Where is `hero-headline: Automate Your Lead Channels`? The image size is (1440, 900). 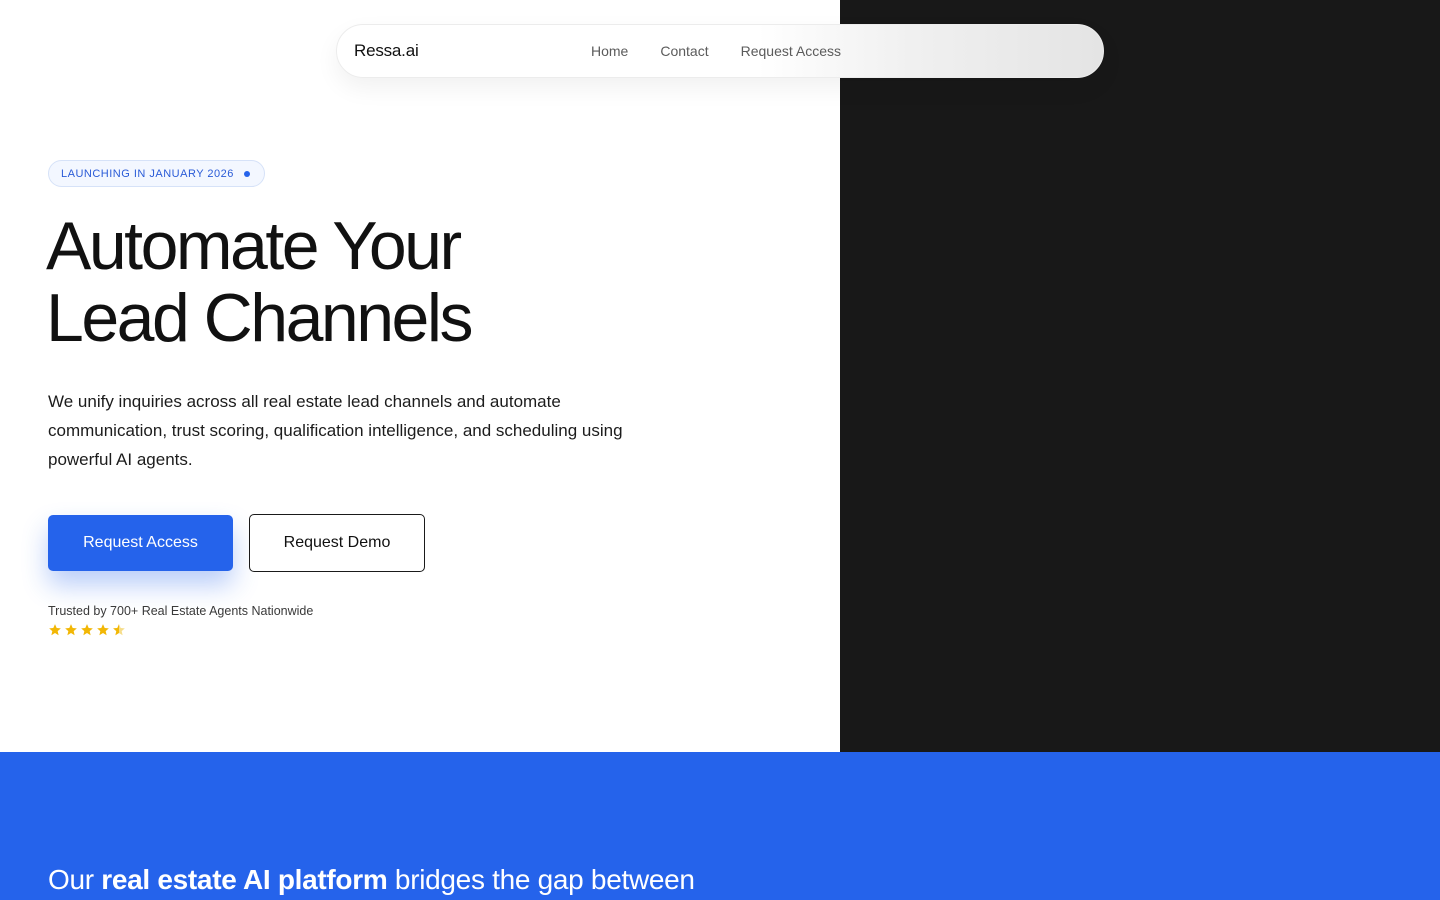 hero-headline: Automate Your Lead Channels is located at coordinates (396, 282).